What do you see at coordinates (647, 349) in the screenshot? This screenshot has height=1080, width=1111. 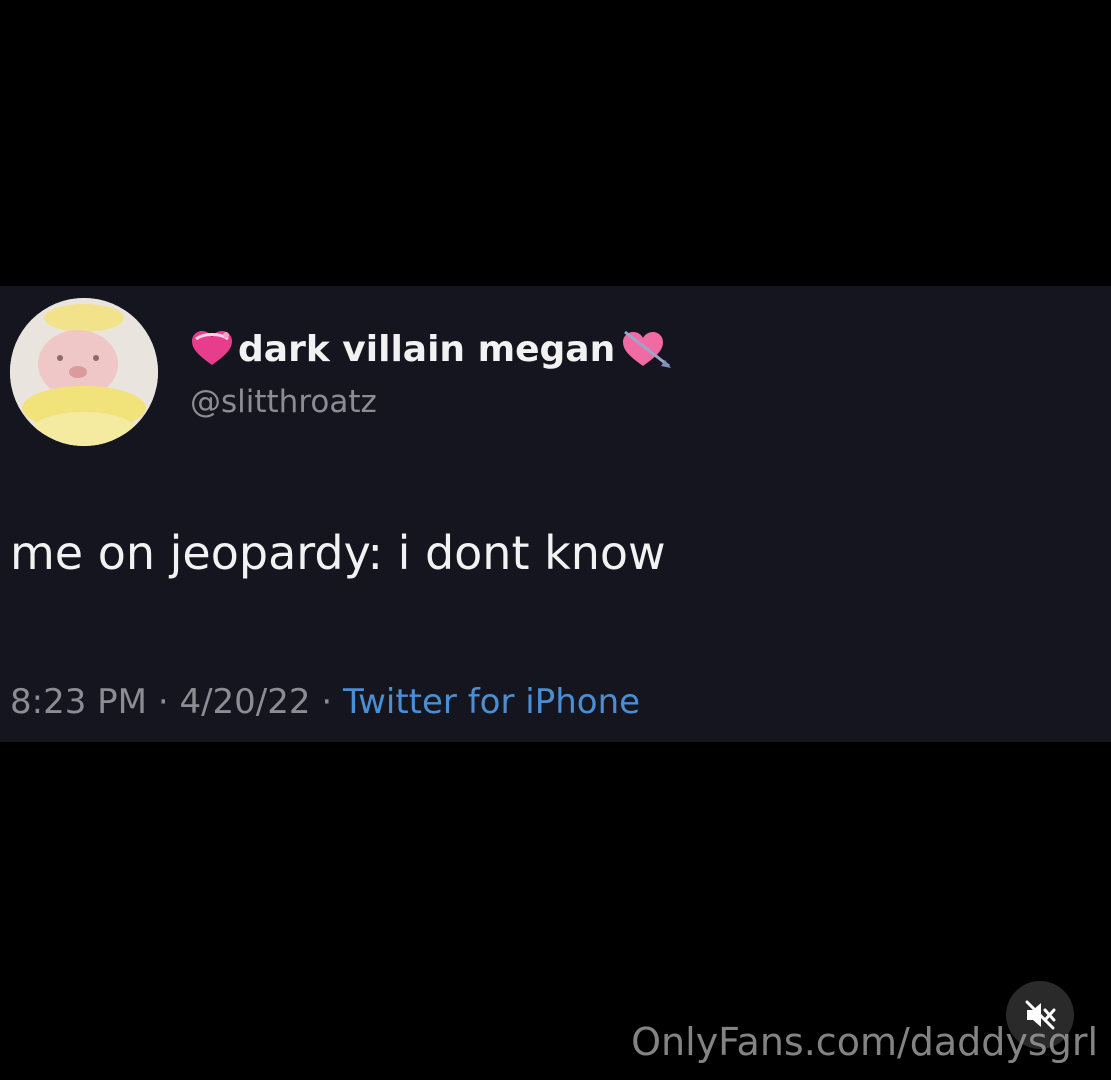 I see `heart-with-arrow-icon` at bounding box center [647, 349].